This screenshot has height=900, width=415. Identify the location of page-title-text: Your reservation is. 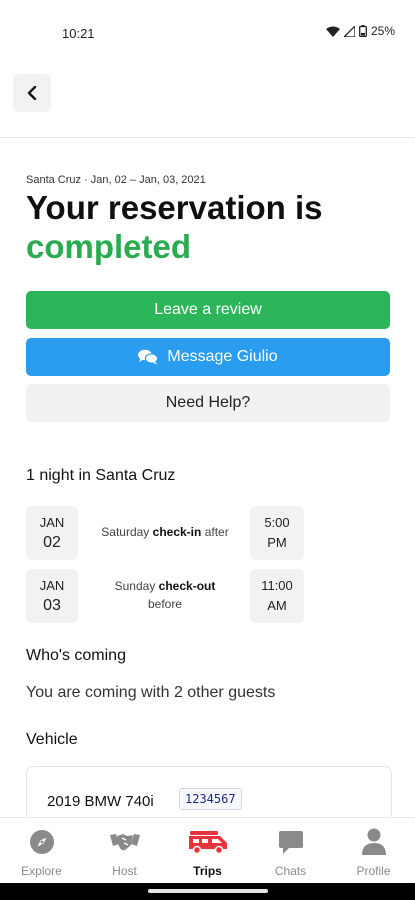
(174, 207).